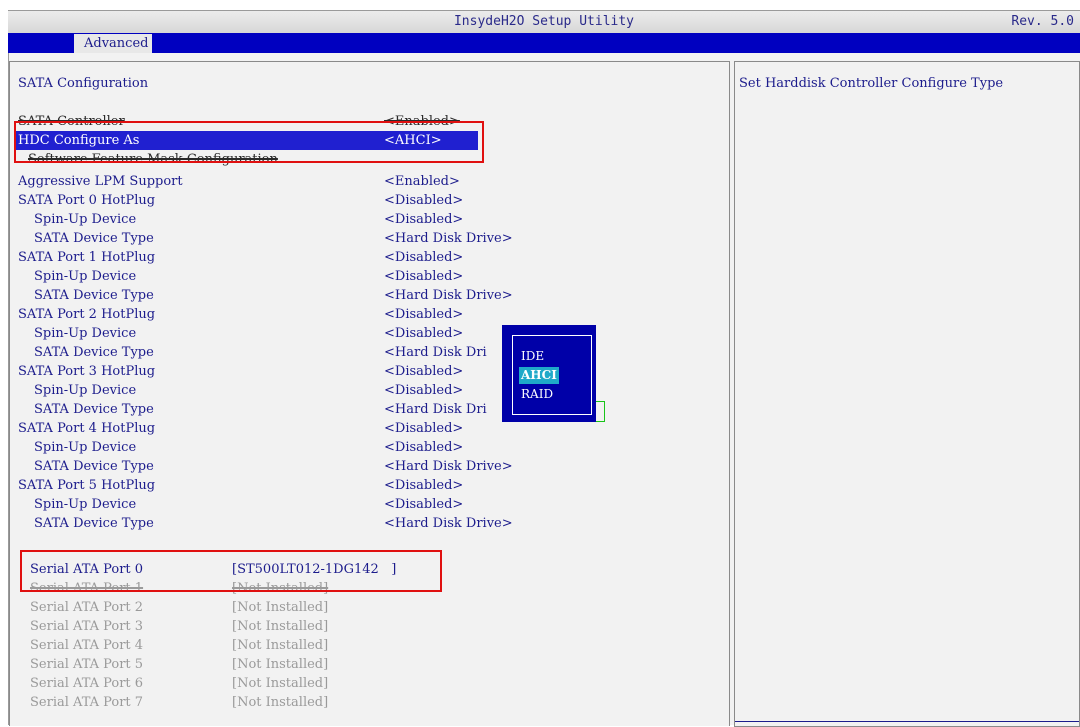  What do you see at coordinates (368, 200) in the screenshot?
I see `setting-row: SATA Port 0 HotPlug <Disabled>` at bounding box center [368, 200].